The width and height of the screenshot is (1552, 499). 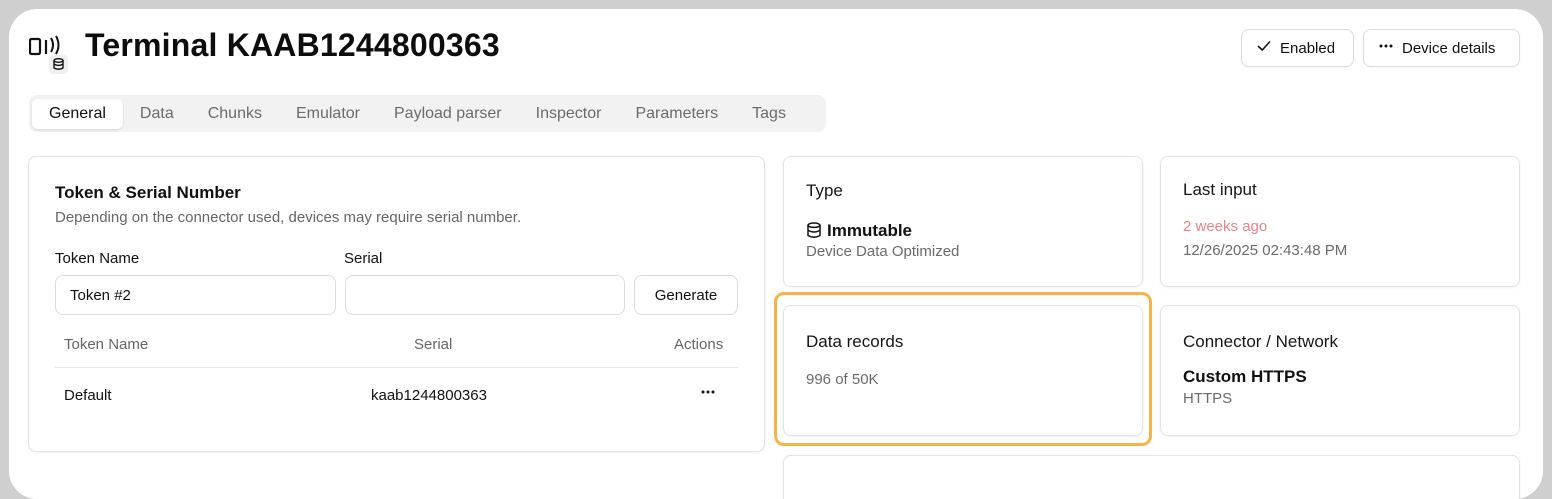 I want to click on serial-label: Serial, so click(x=363, y=258).